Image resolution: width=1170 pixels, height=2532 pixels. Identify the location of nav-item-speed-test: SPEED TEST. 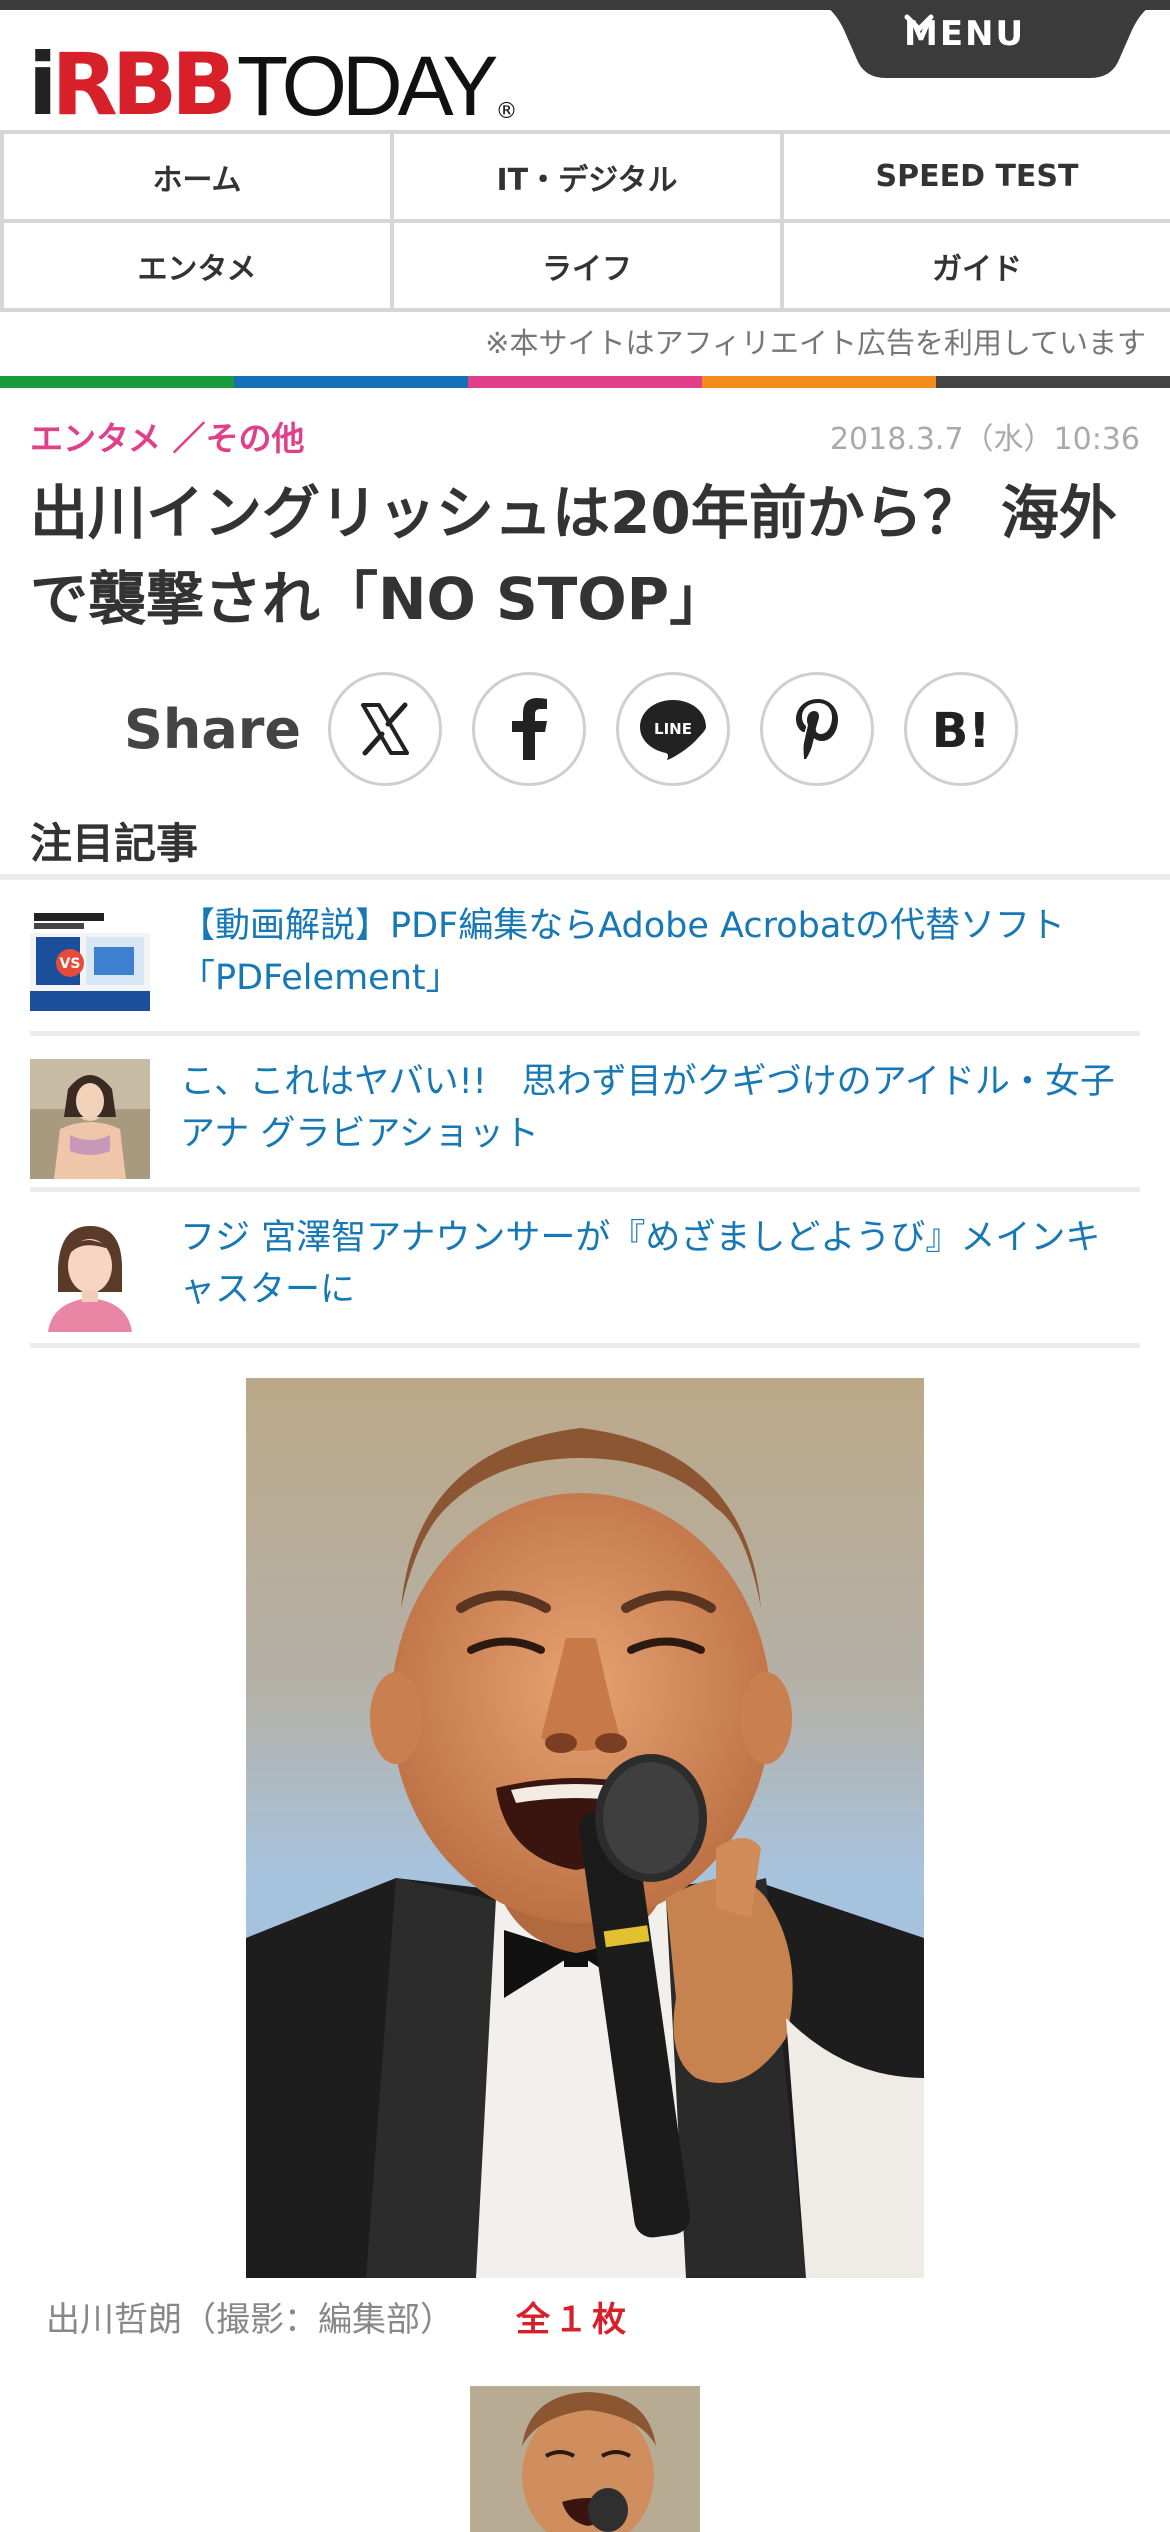
(977, 176).